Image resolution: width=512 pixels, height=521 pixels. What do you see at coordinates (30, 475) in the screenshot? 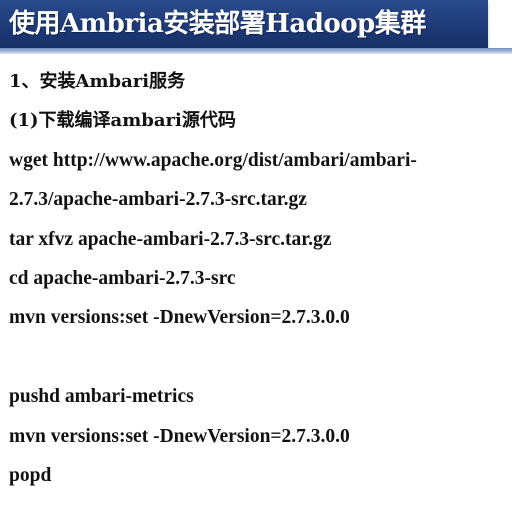
I see `command-line: popd` at bounding box center [30, 475].